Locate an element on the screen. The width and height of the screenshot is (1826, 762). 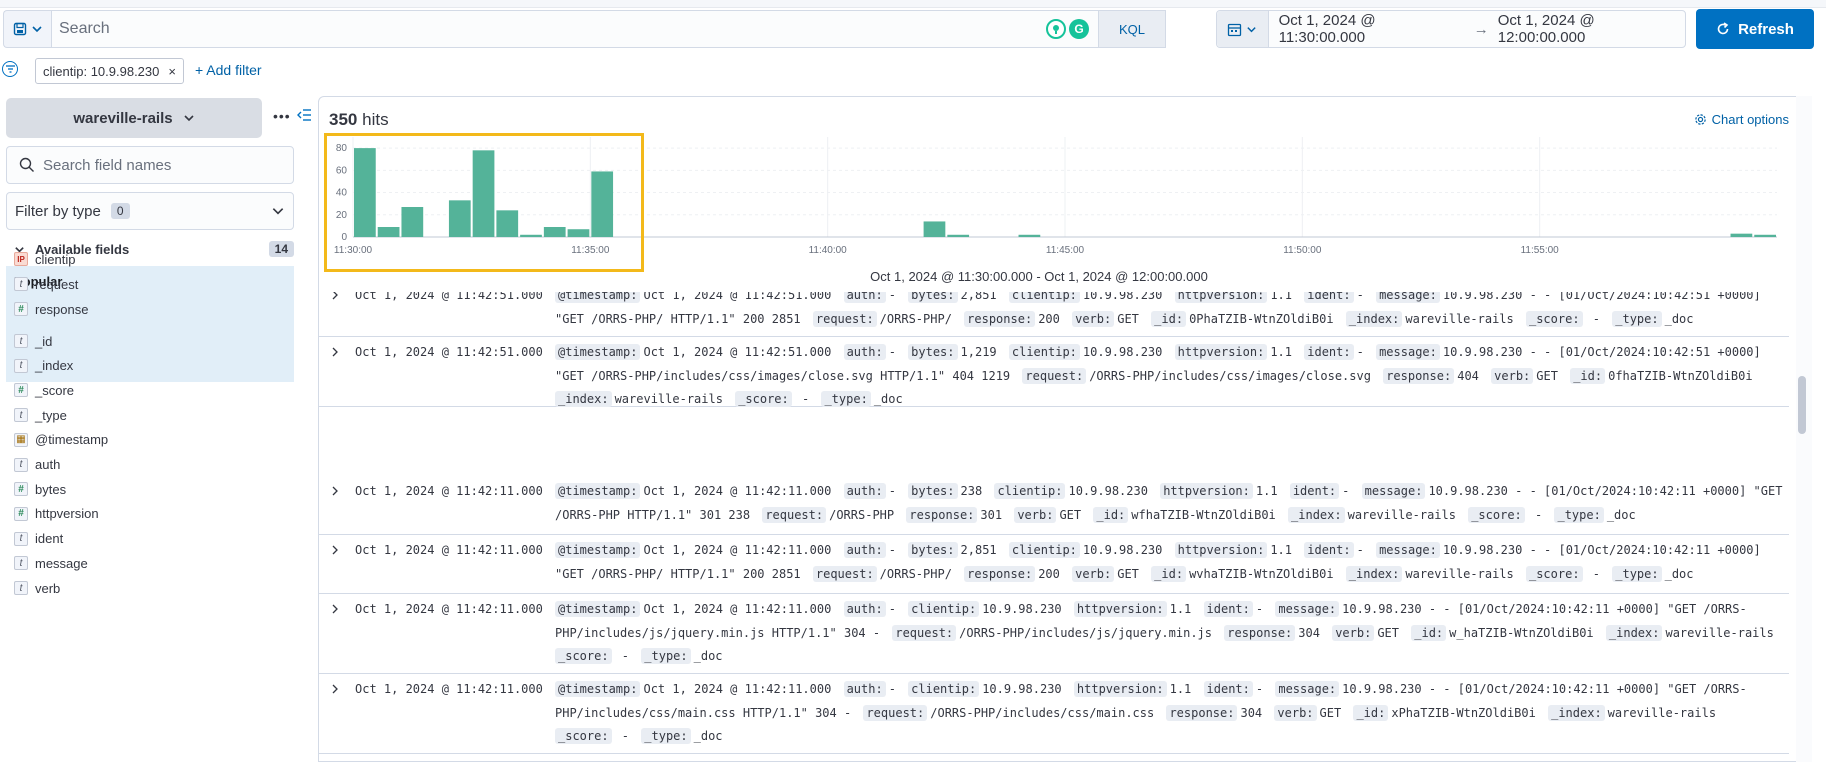
filter-bar: clientip: 10.9.98.230 × + Add filter is located at coordinates (913, 70).